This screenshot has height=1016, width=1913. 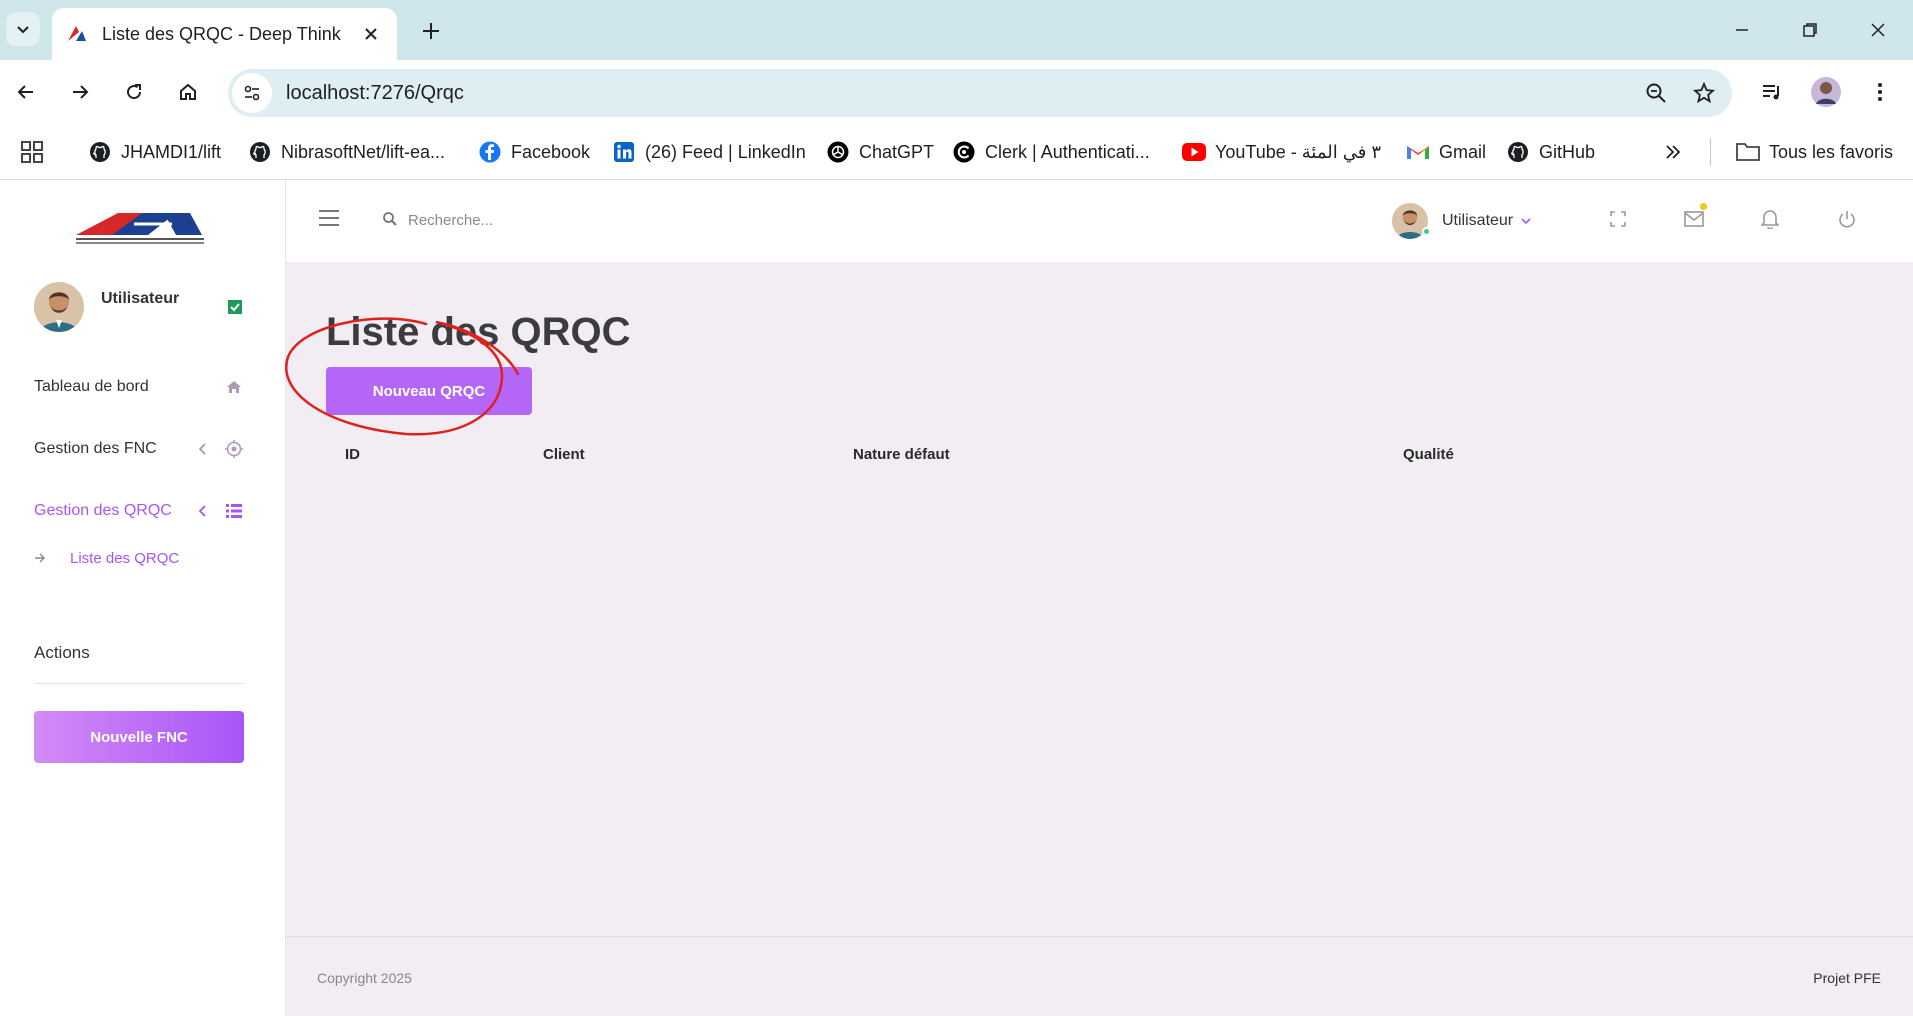 I want to click on site-favicon-icon, so click(x=77, y=33).